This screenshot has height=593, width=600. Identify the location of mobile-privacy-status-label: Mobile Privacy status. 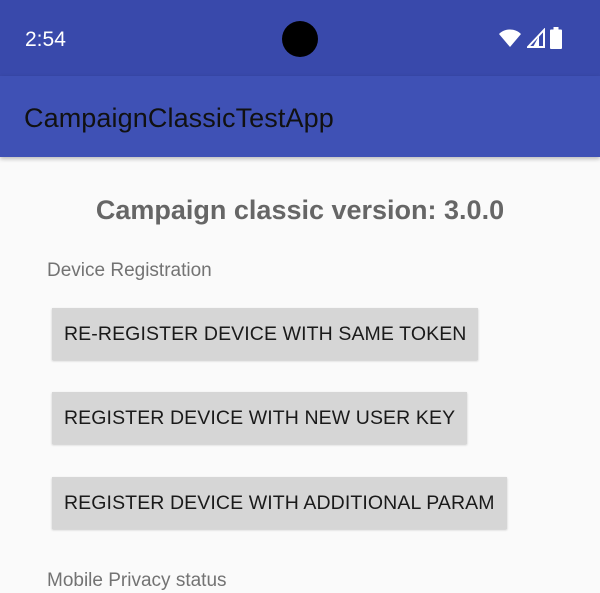
(137, 580).